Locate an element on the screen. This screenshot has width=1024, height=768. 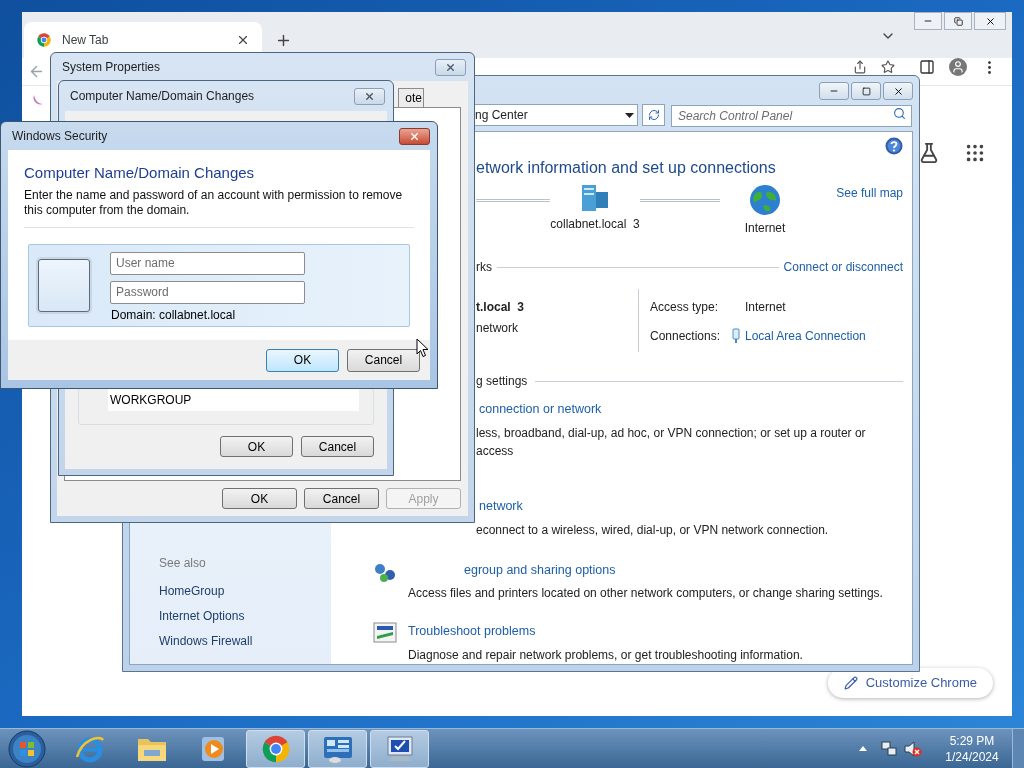
connections-label: Connections: is located at coordinates (685, 336).